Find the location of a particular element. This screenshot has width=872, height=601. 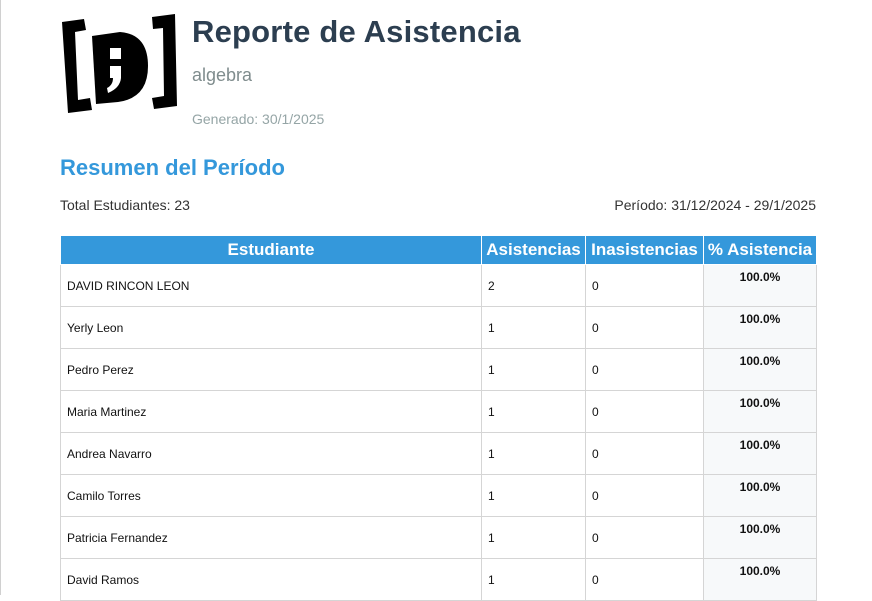

report-title: Reporte de Asistencia is located at coordinates (356, 31).